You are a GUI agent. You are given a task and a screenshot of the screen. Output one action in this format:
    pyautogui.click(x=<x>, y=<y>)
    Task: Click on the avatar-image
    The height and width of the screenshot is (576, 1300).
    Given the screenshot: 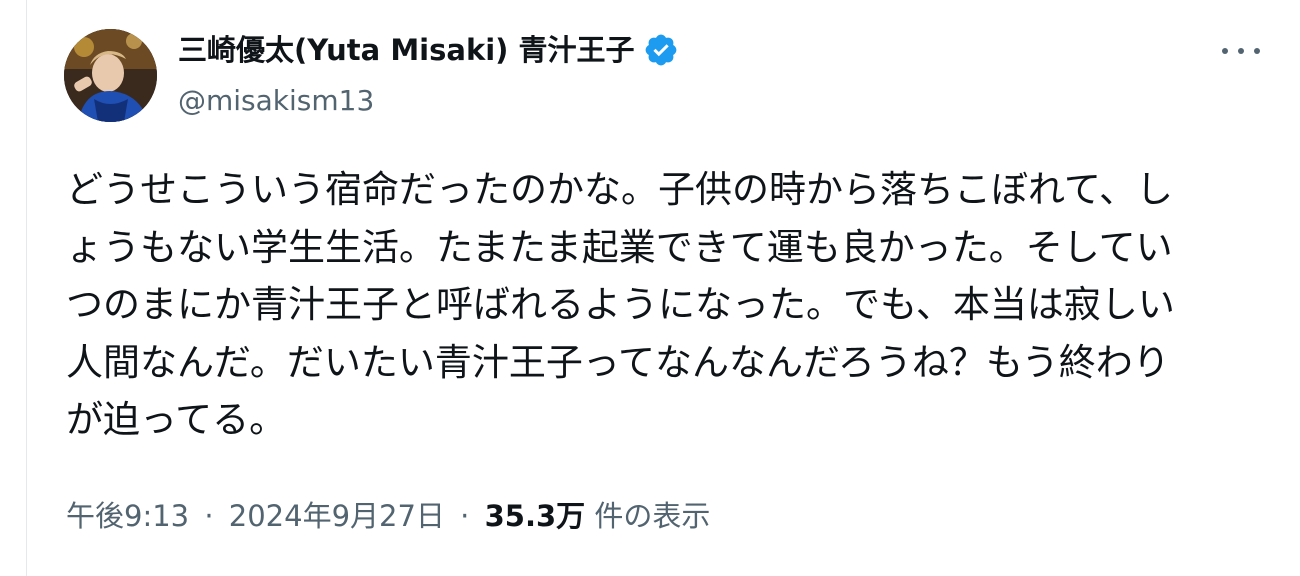 What is the action you would take?
    pyautogui.click(x=110, y=75)
    